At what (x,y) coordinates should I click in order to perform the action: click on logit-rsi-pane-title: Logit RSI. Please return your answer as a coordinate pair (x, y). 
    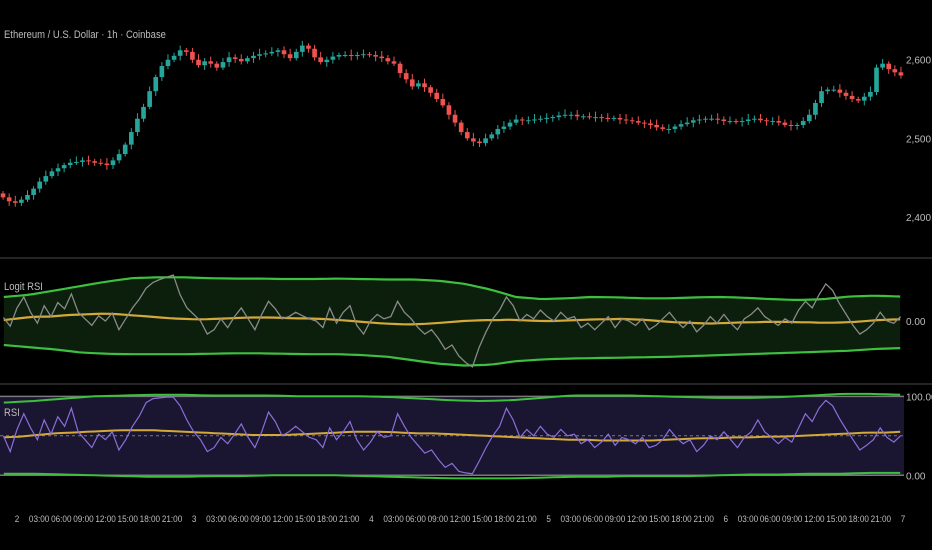
    Looking at the image, I should click on (23, 287).